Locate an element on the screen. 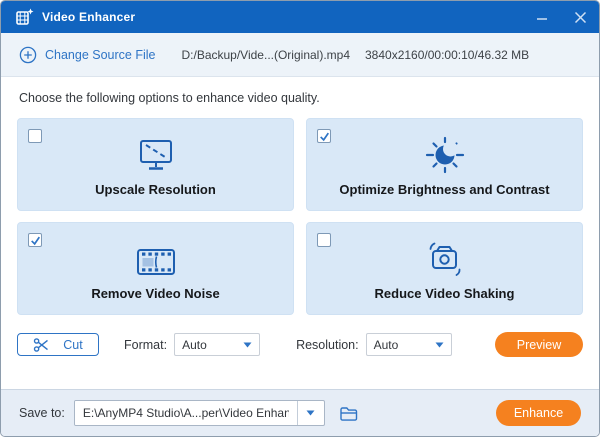 The image size is (600, 437). save-path-dropdown-button is located at coordinates (310, 413).